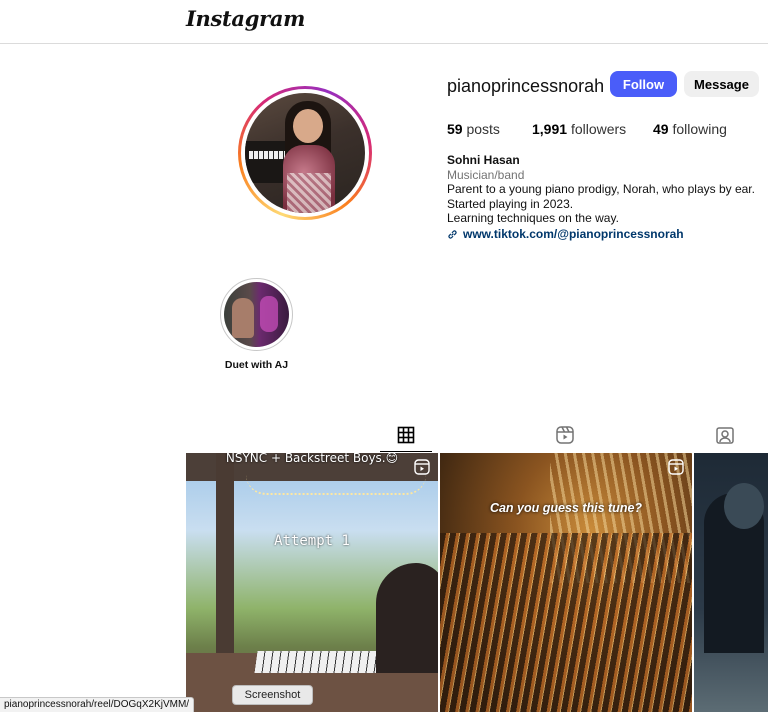 This screenshot has height=712, width=768. I want to click on tagged-icon, so click(725, 435).